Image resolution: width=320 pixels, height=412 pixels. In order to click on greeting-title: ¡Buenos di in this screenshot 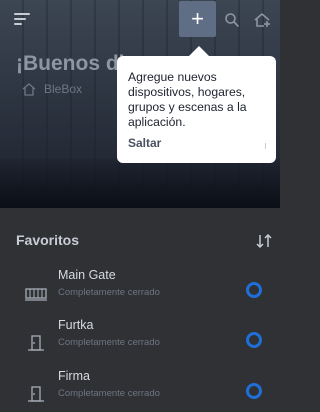, I will do `click(70, 63)`.